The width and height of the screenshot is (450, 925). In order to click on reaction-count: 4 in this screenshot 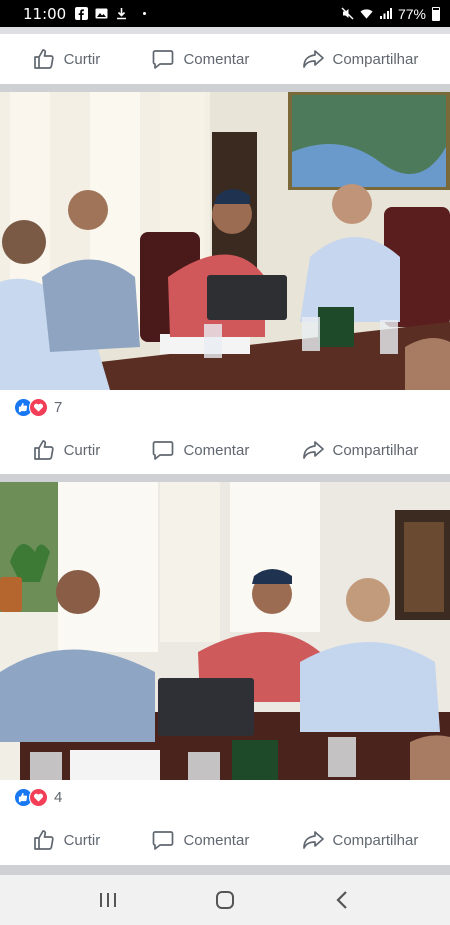, I will do `click(58, 797)`.